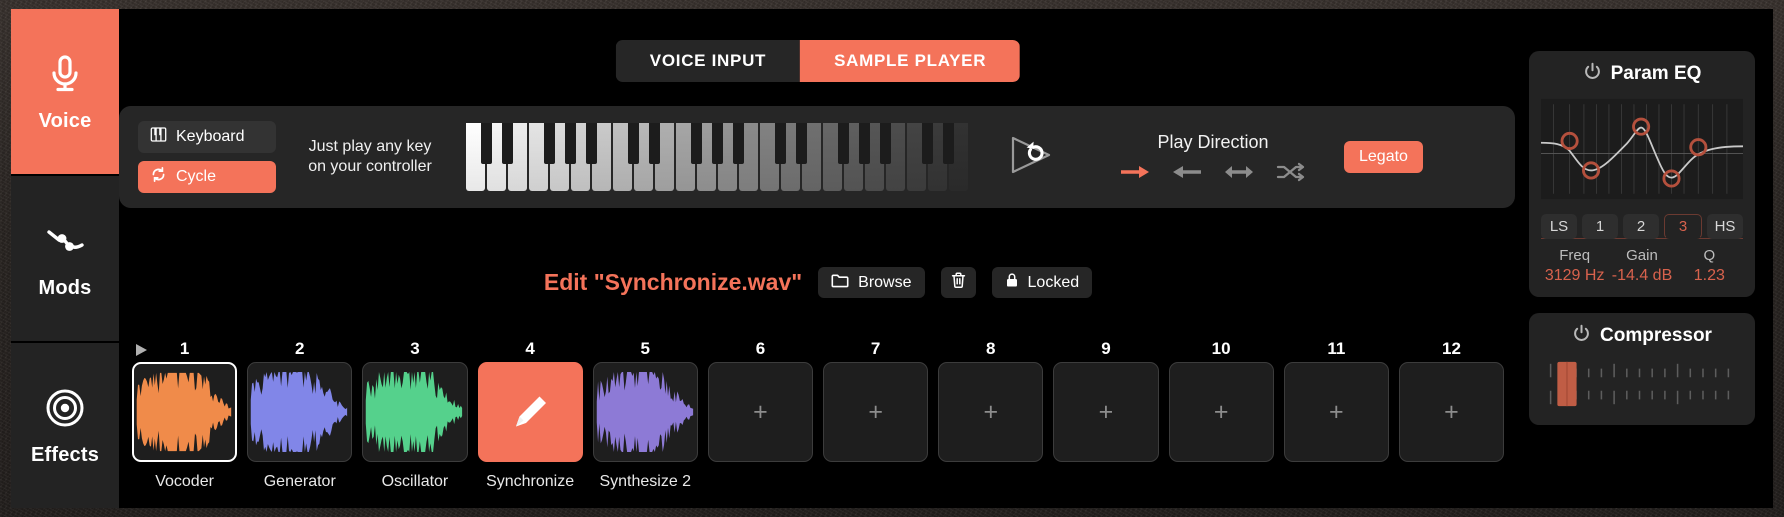 Image resolution: width=1784 pixels, height=517 pixels. I want to click on pencil-icon, so click(531, 411).